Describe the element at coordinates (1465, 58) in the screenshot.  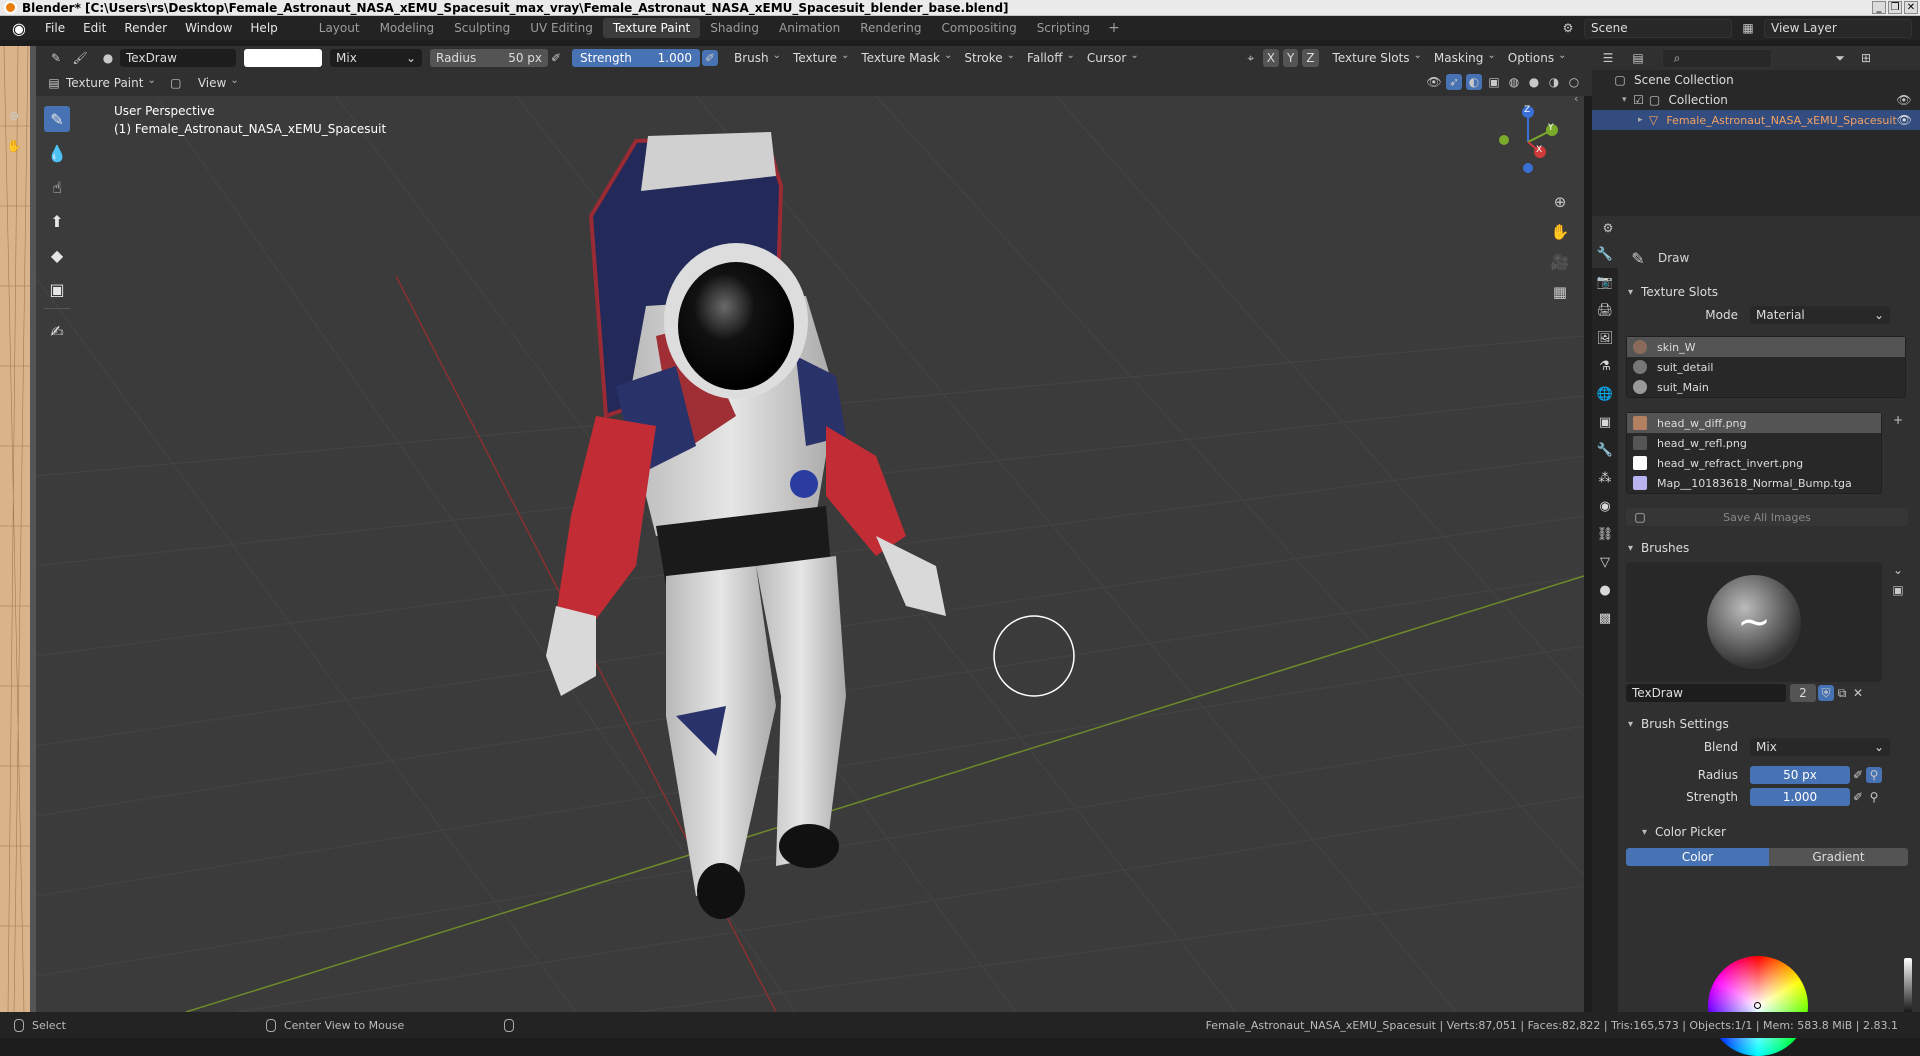
I see `masking-menu: Masking` at that location.